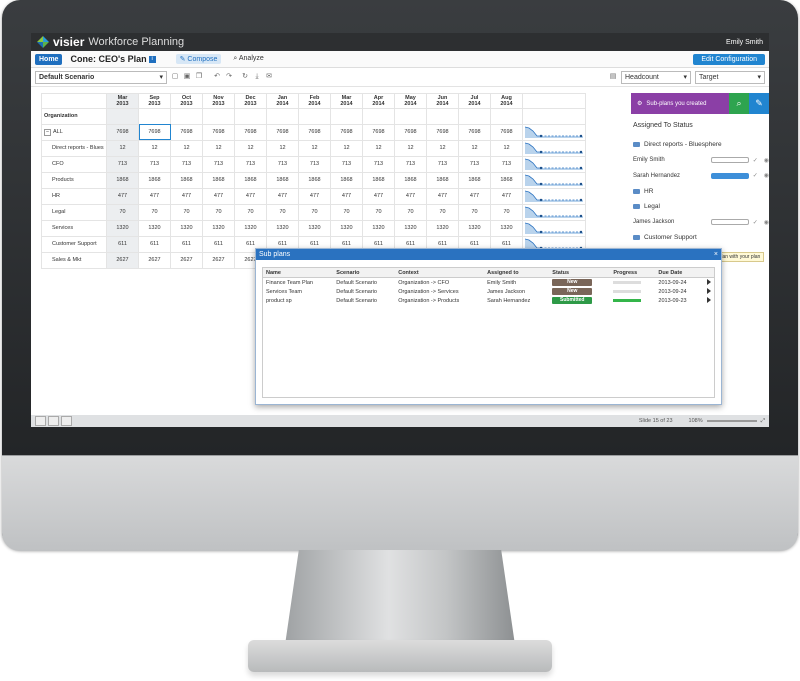  I want to click on scenario-select: Default Scenario ▾, so click(101, 77).